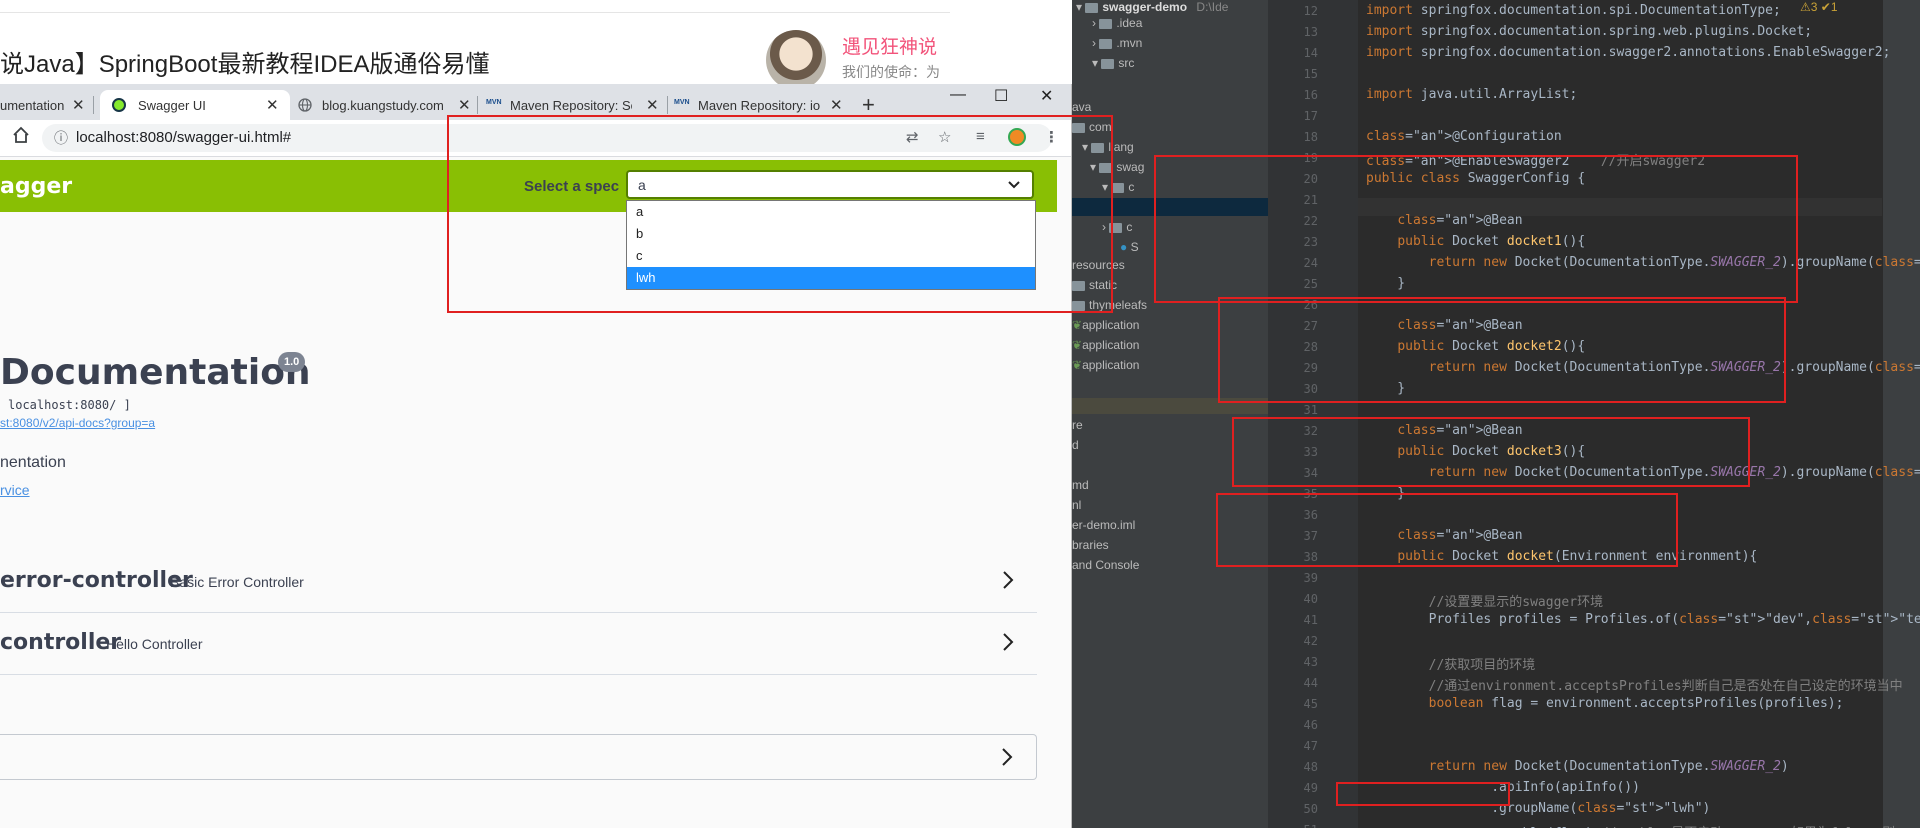  I want to click on spec-selected-value: a, so click(642, 185).